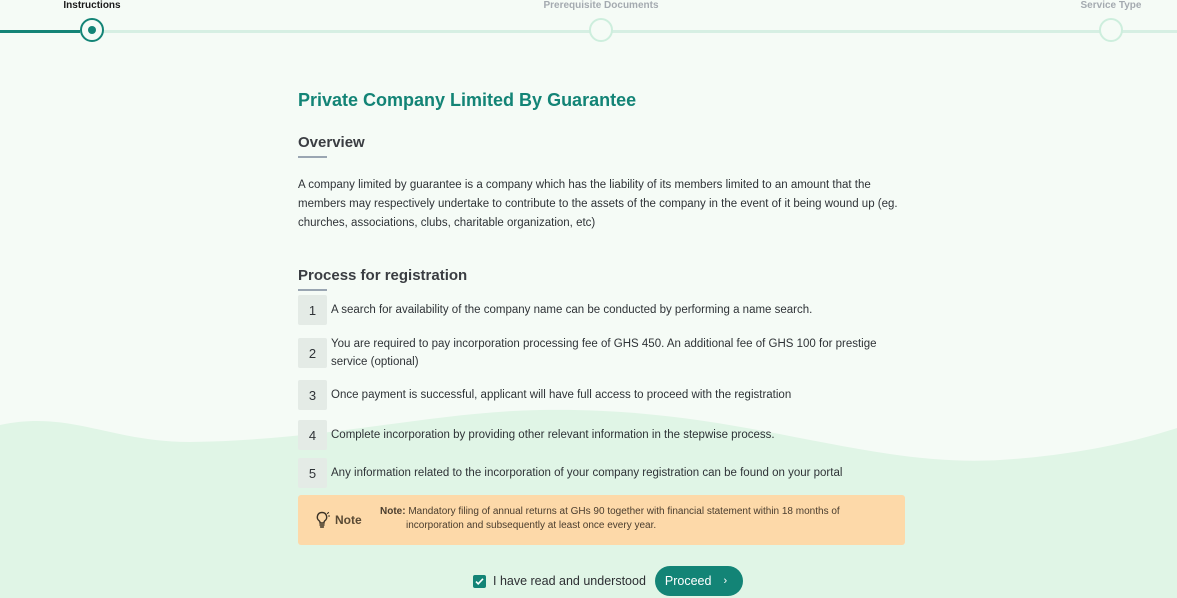 The image size is (1177, 598). I want to click on chevron-right-icon: ›, so click(725, 581).